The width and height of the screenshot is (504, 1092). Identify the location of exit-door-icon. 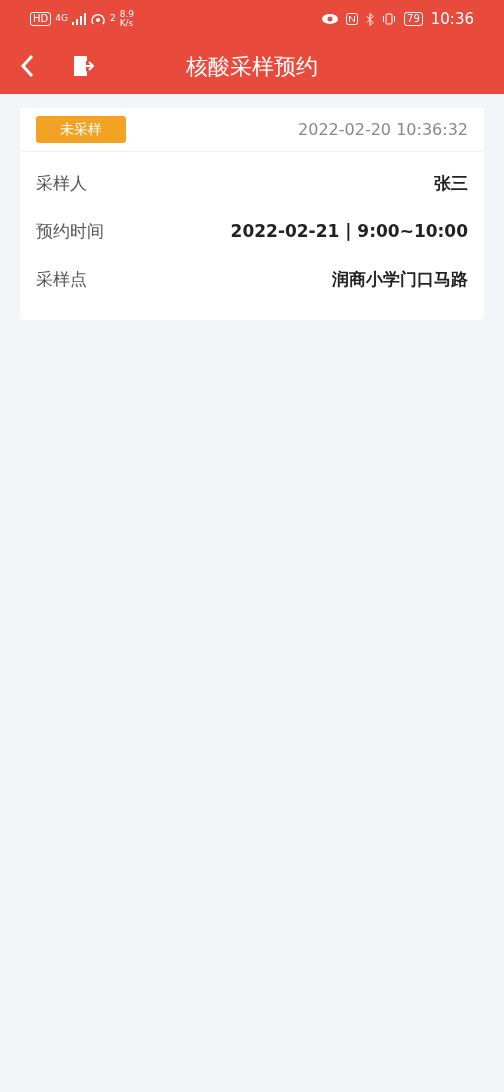
(83, 66).